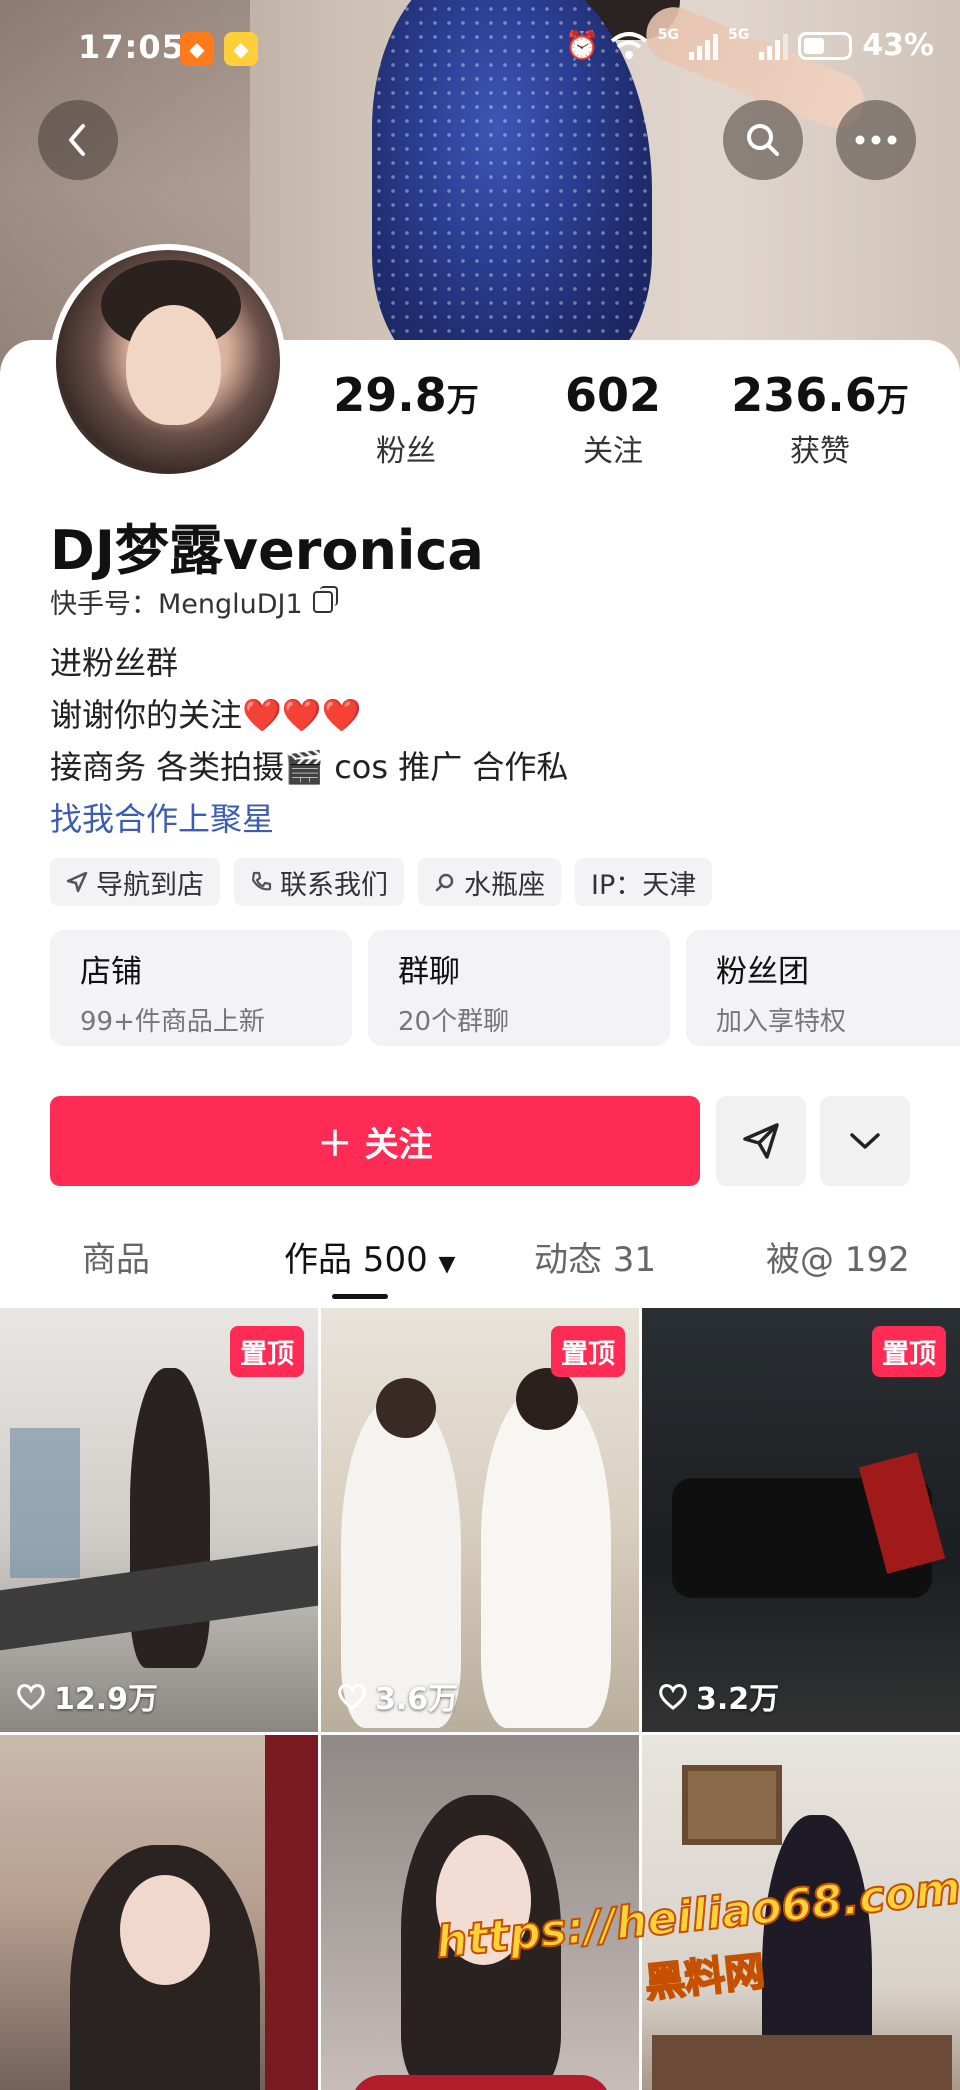 This screenshot has height=2090, width=960. I want to click on bio-line-1: 进粉丝群, so click(114, 663).